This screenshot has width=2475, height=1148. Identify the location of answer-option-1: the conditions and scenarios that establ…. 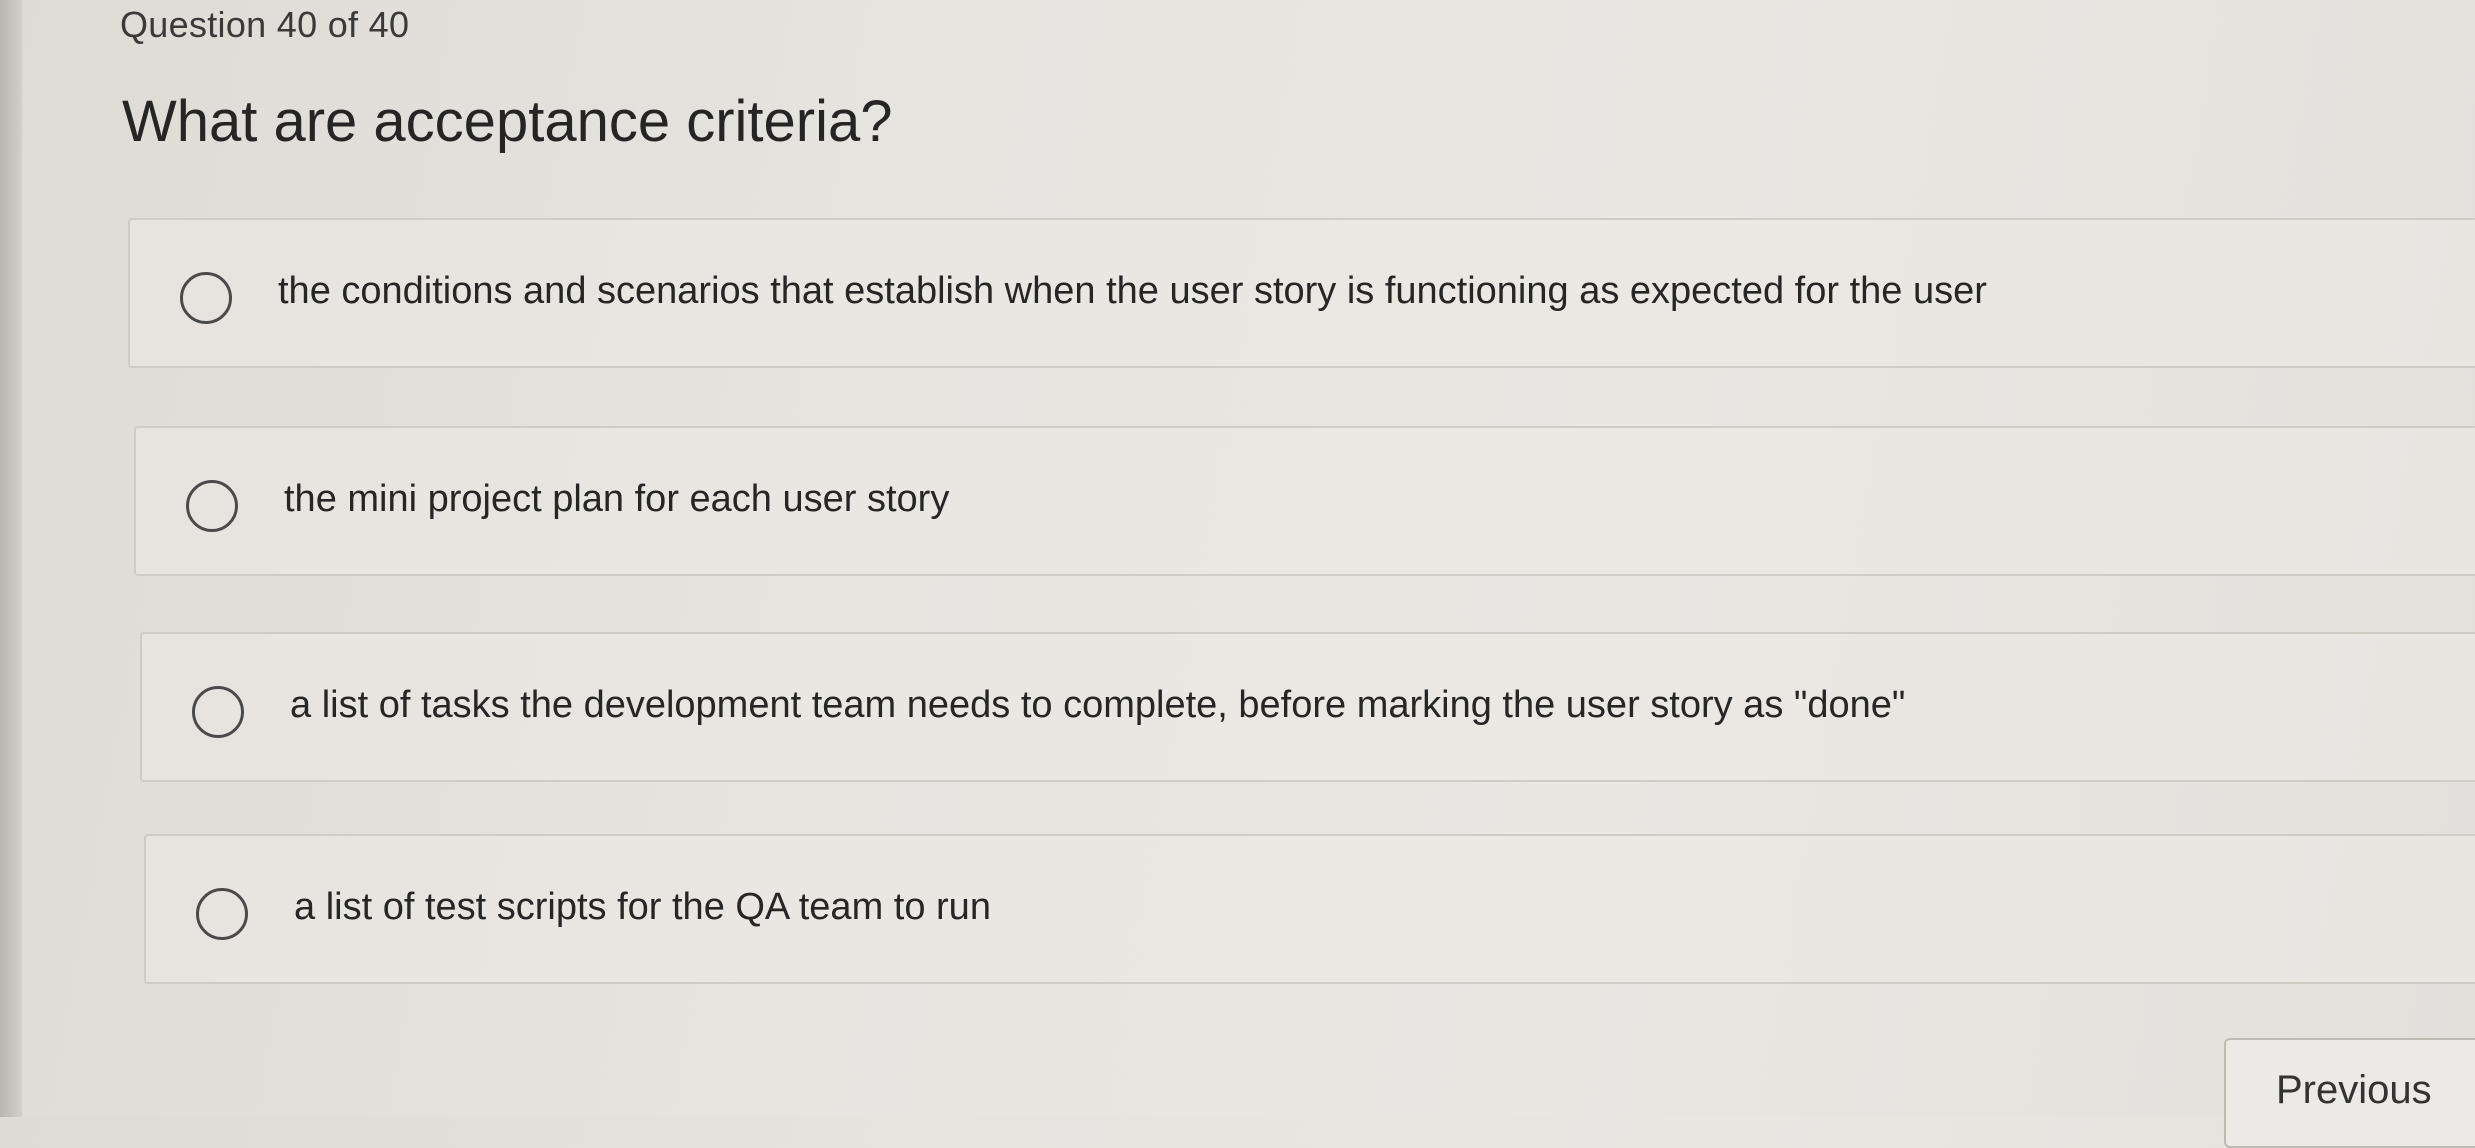
(1301, 293).